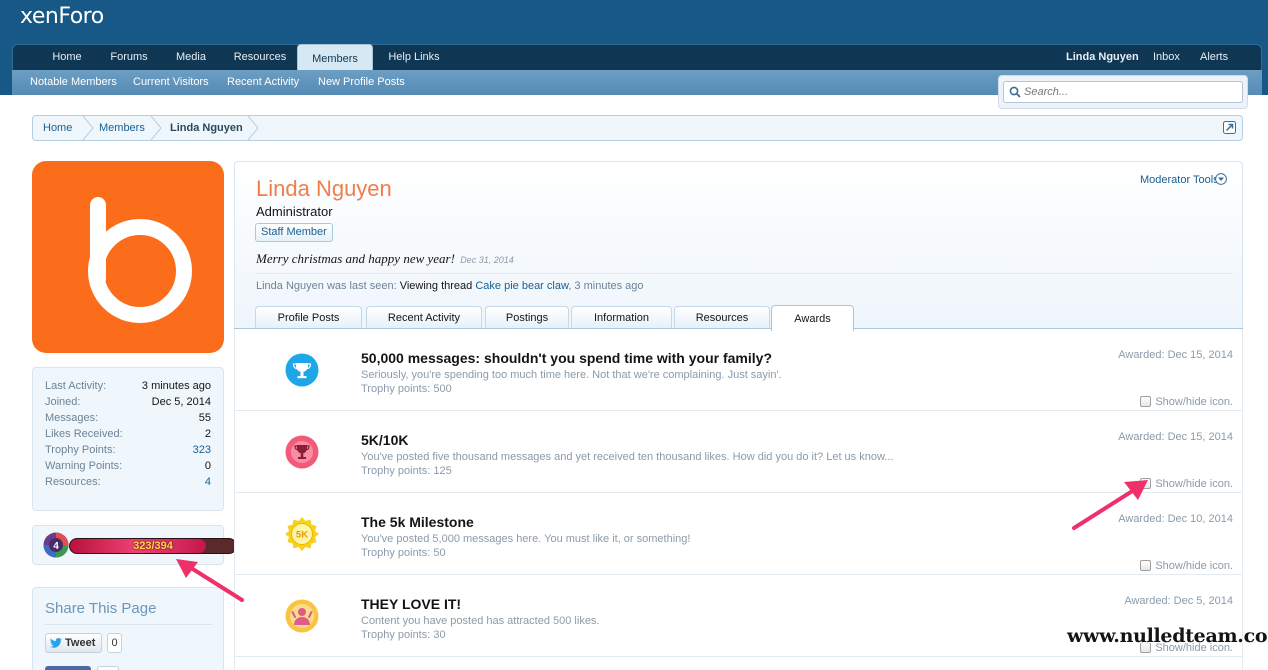  Describe the element at coordinates (487, 260) in the screenshot. I see `status-date: Dec 31, 2014` at that location.